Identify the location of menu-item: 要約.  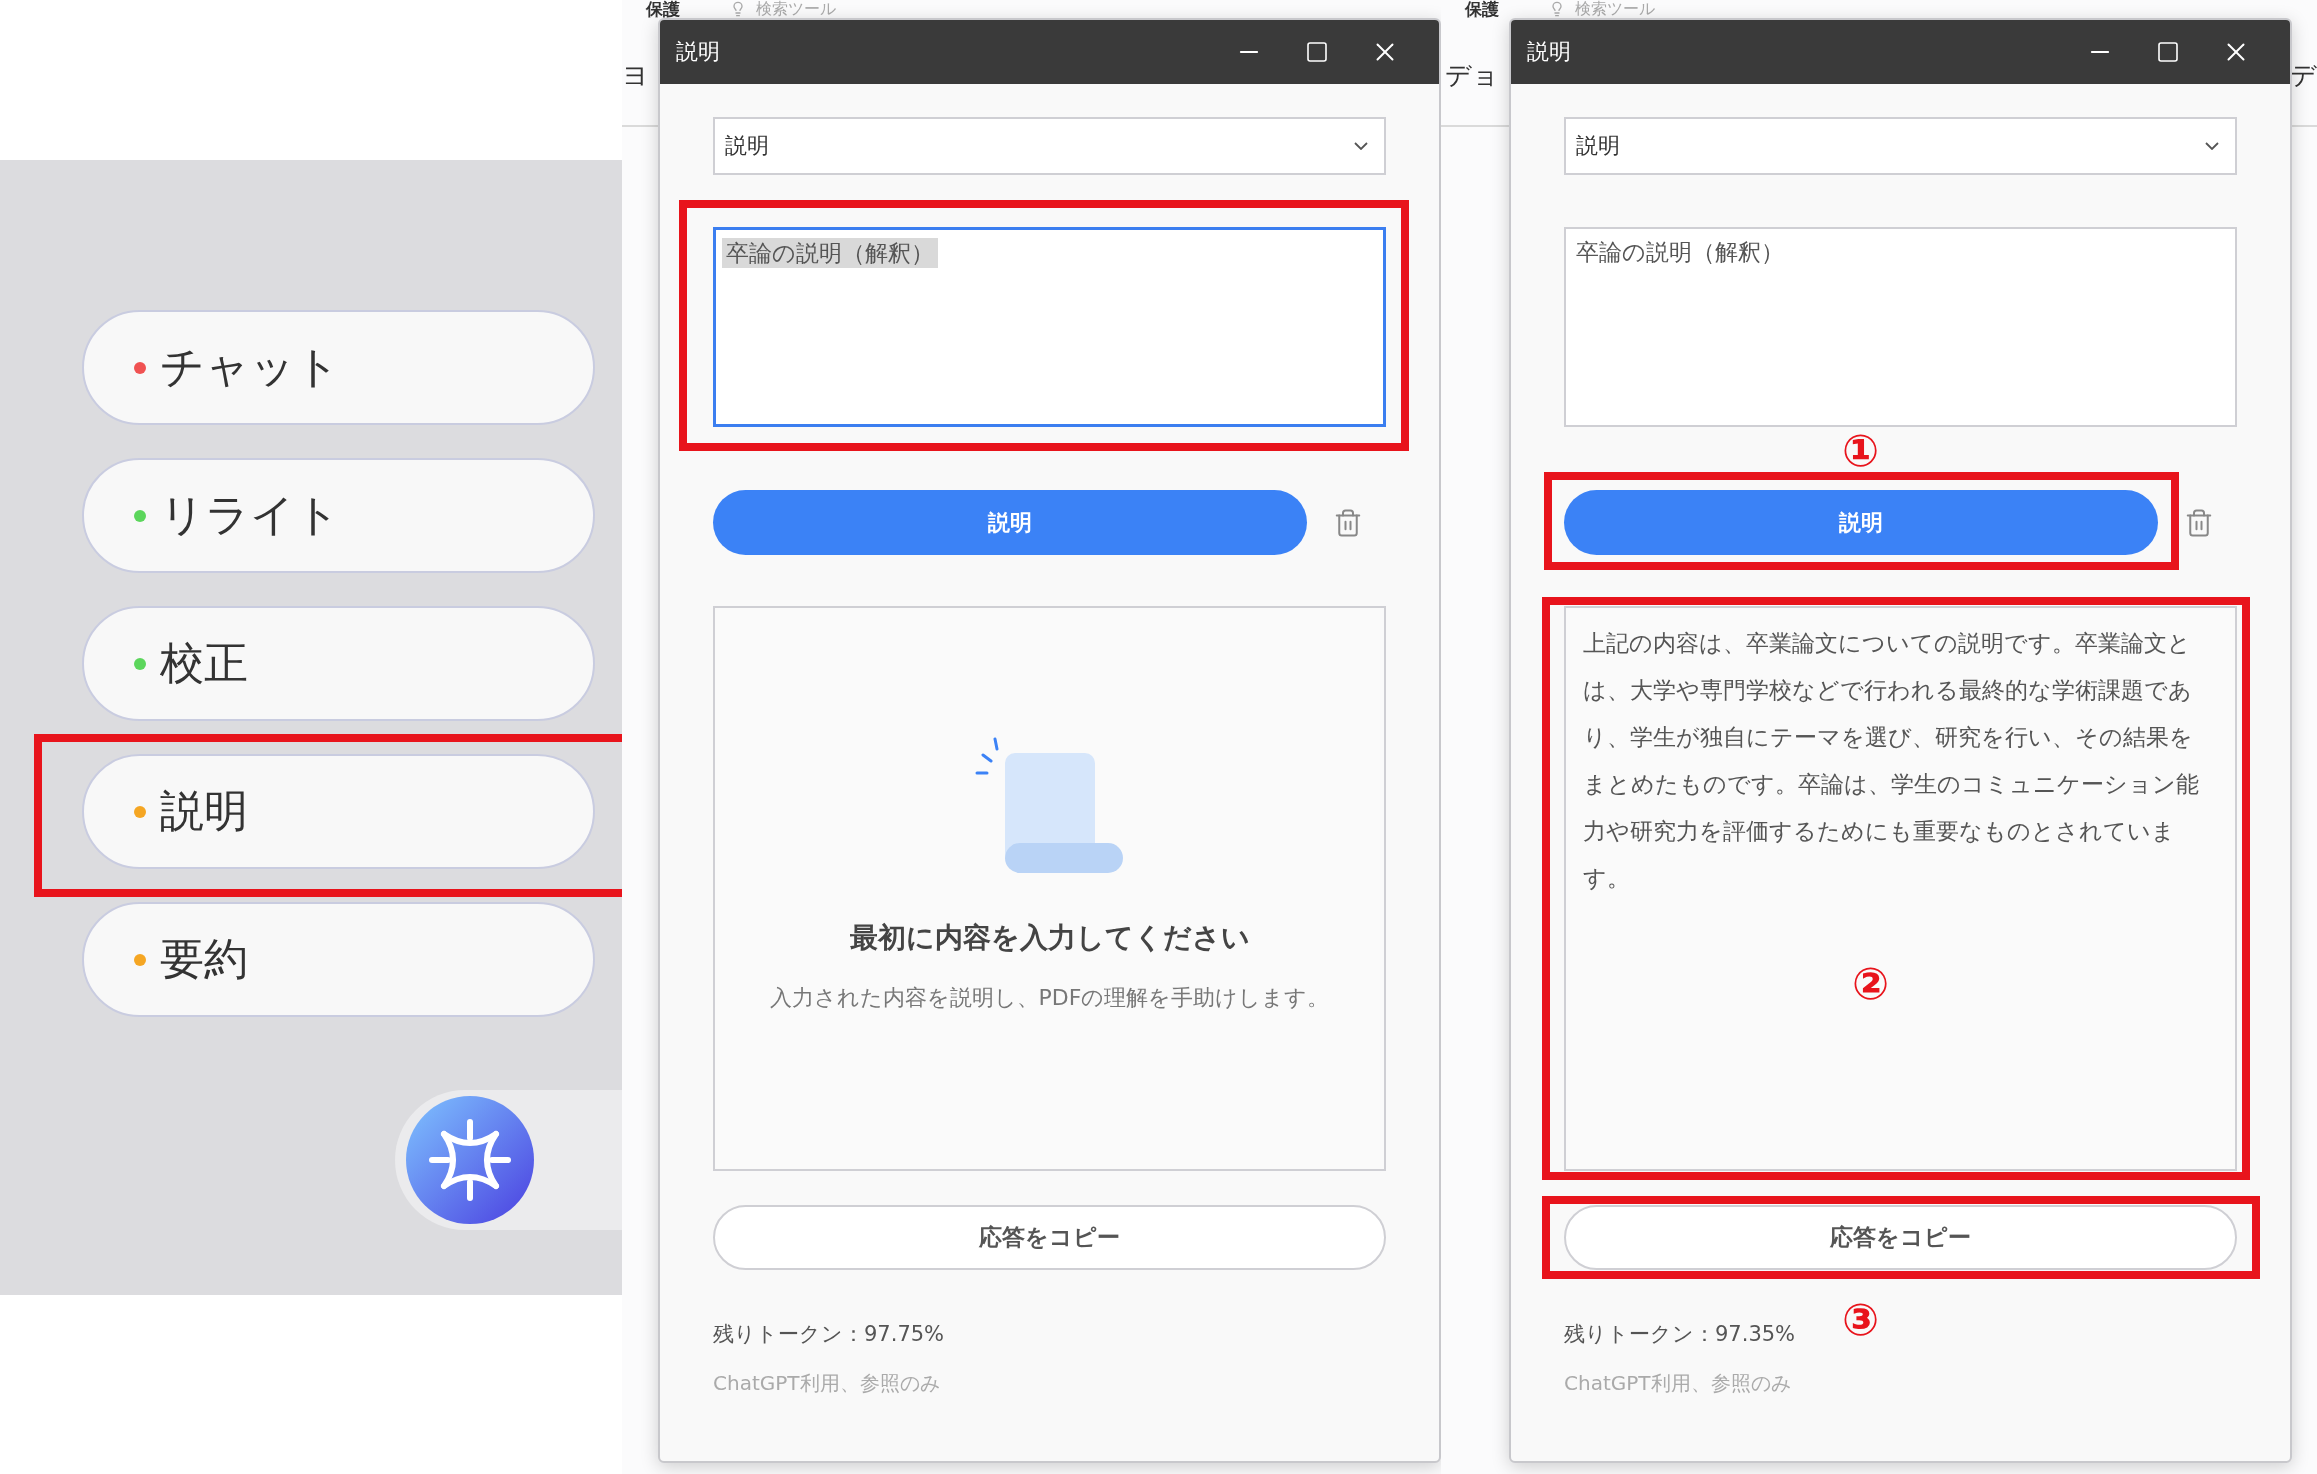
(338, 959).